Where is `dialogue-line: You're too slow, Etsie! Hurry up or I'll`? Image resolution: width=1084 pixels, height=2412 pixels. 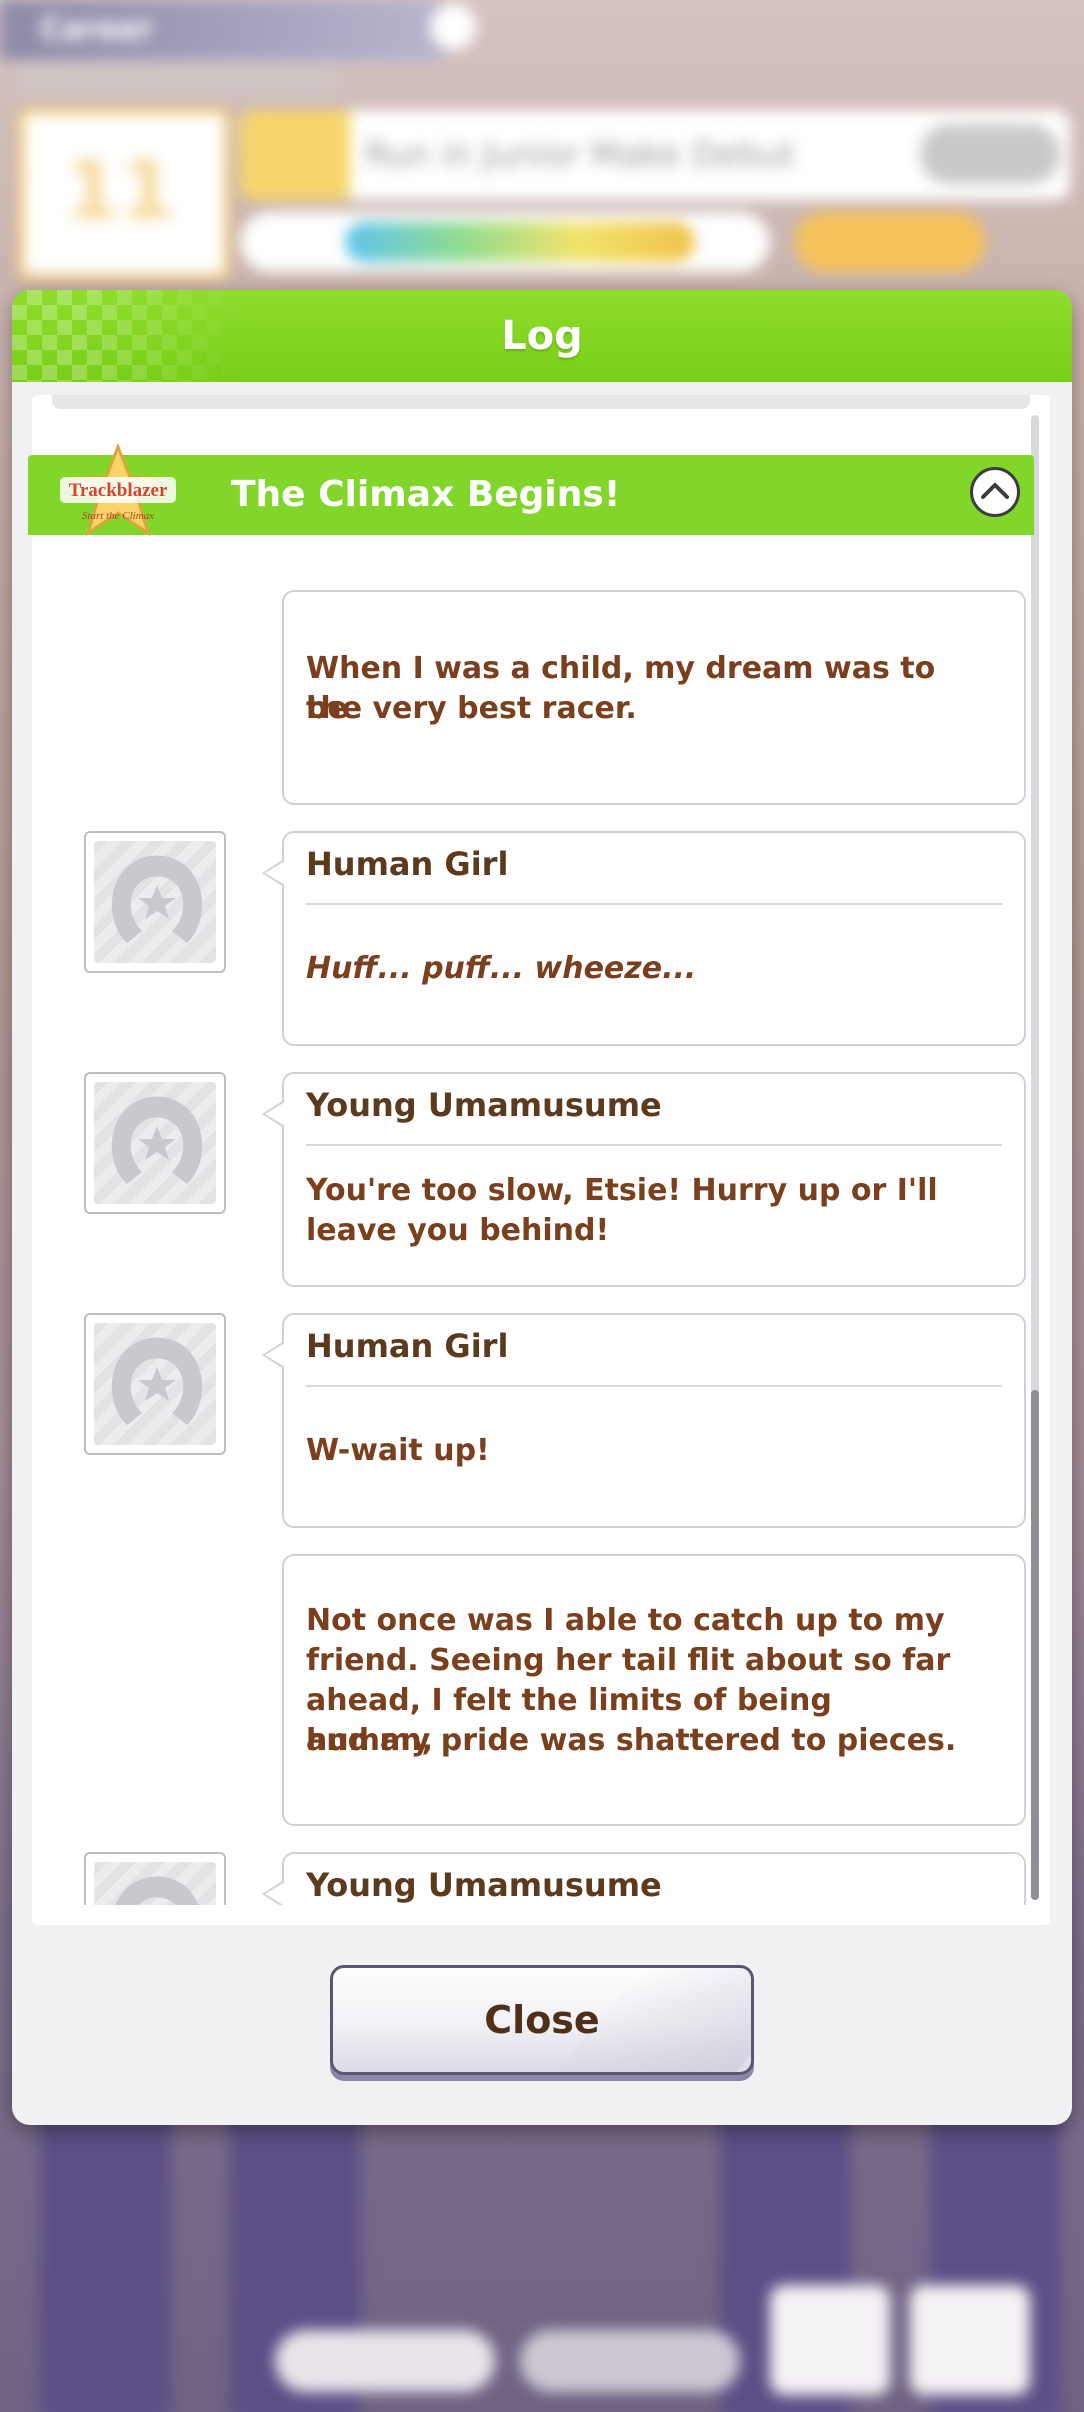
dialogue-line: You're too slow, Etsie! Hurry up or I'll is located at coordinates (622, 1190).